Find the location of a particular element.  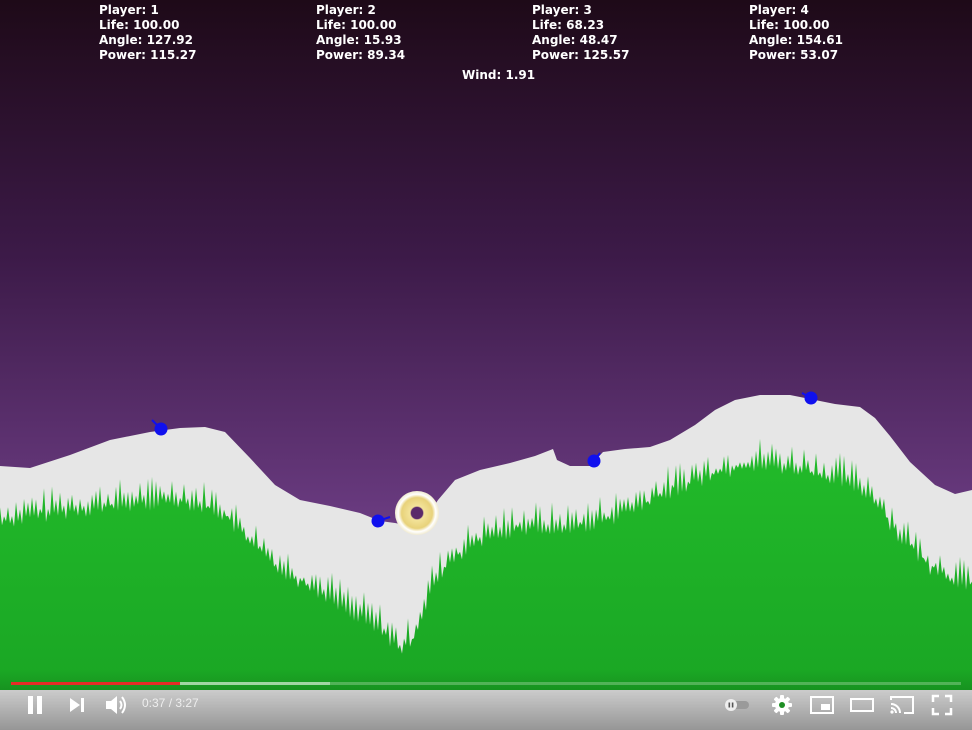

duration: 3:27 is located at coordinates (187, 703).